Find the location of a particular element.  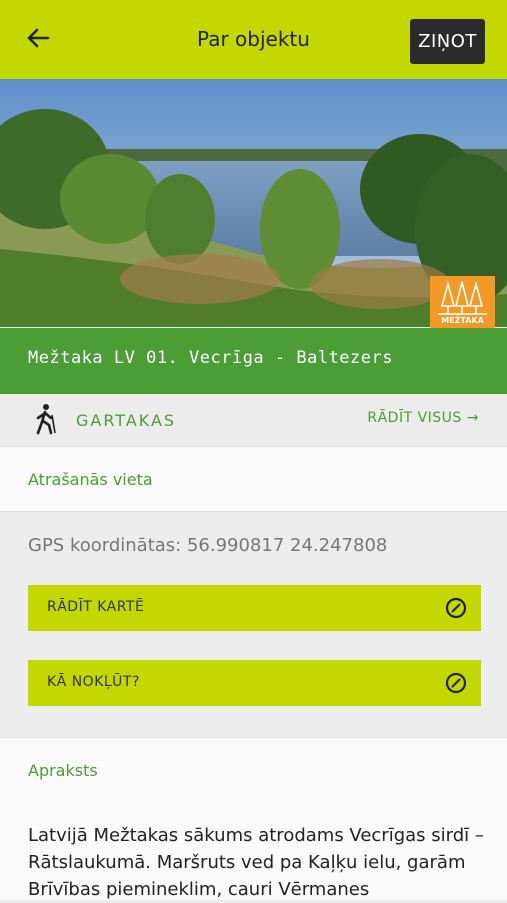

location-section-title: Atrašanās vieta is located at coordinates (90, 479).